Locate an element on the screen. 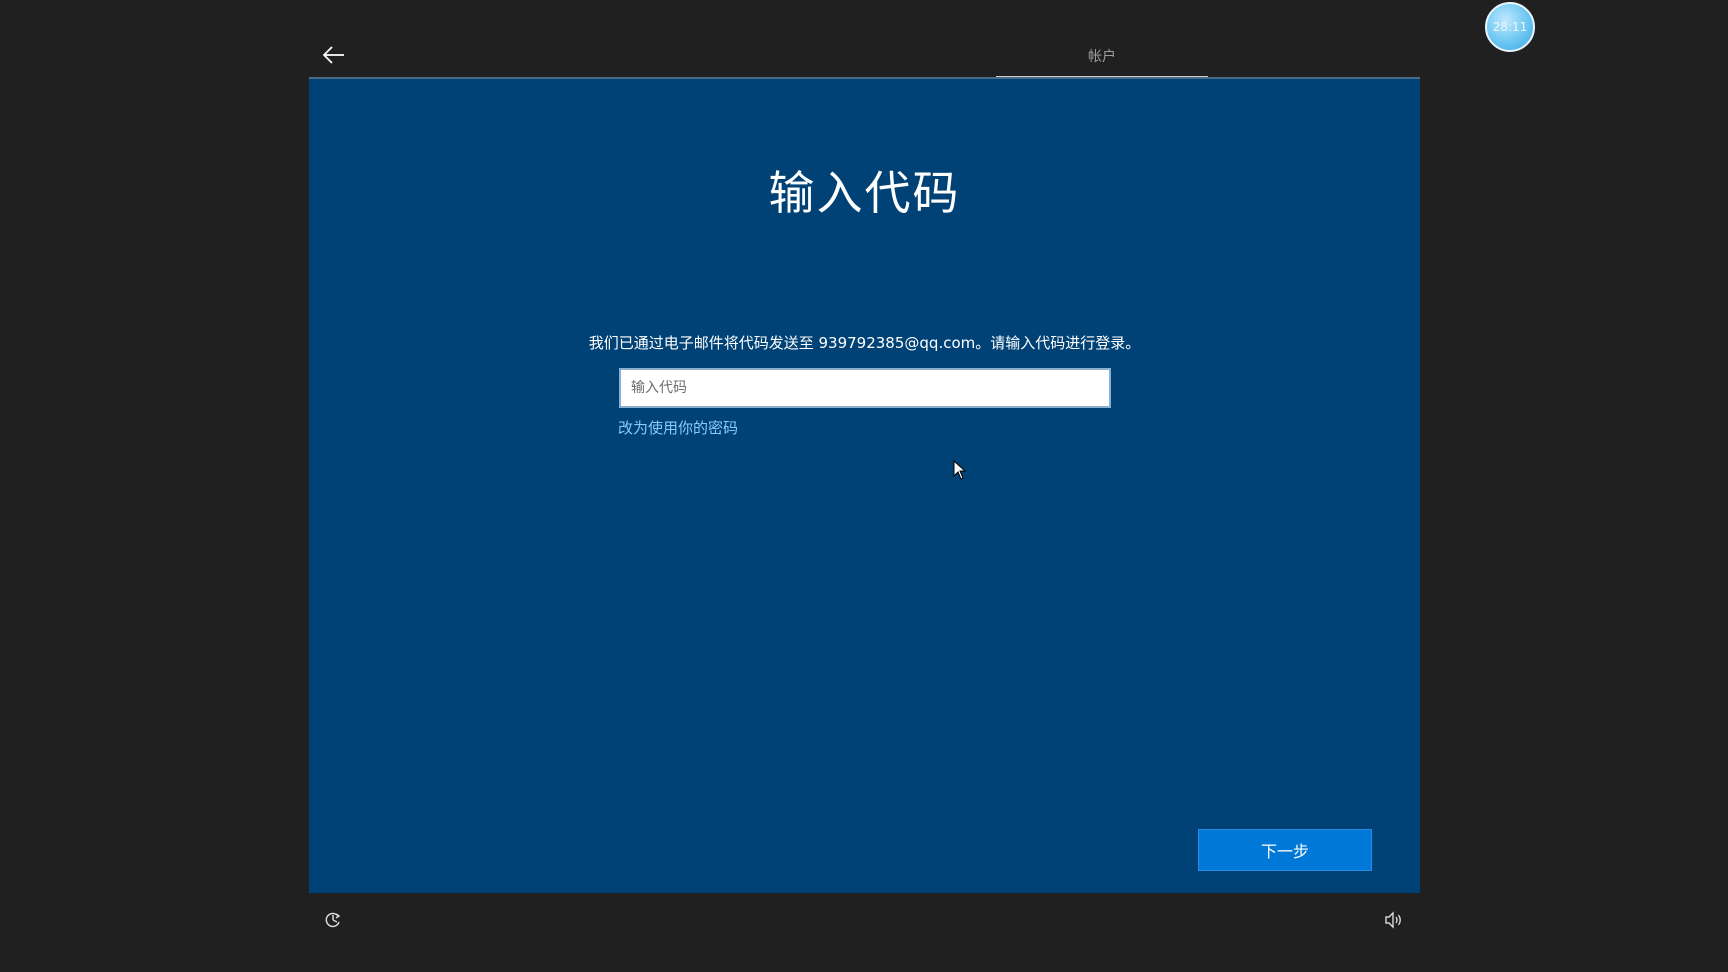  back-button is located at coordinates (334, 55).